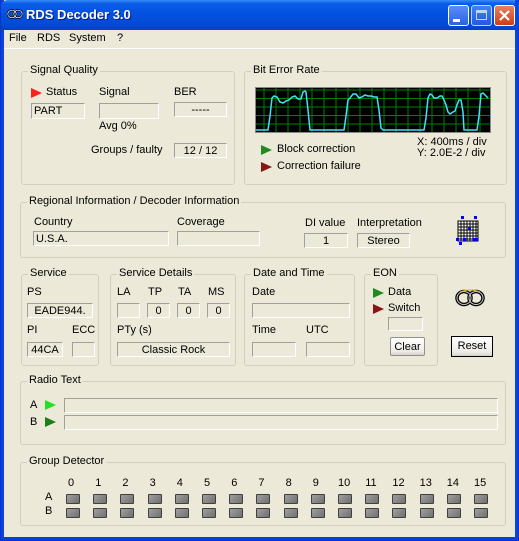 The height and width of the screenshot is (541, 519). Describe the element at coordinates (15, 14) in the screenshot. I see `rds-logo-icon` at that location.